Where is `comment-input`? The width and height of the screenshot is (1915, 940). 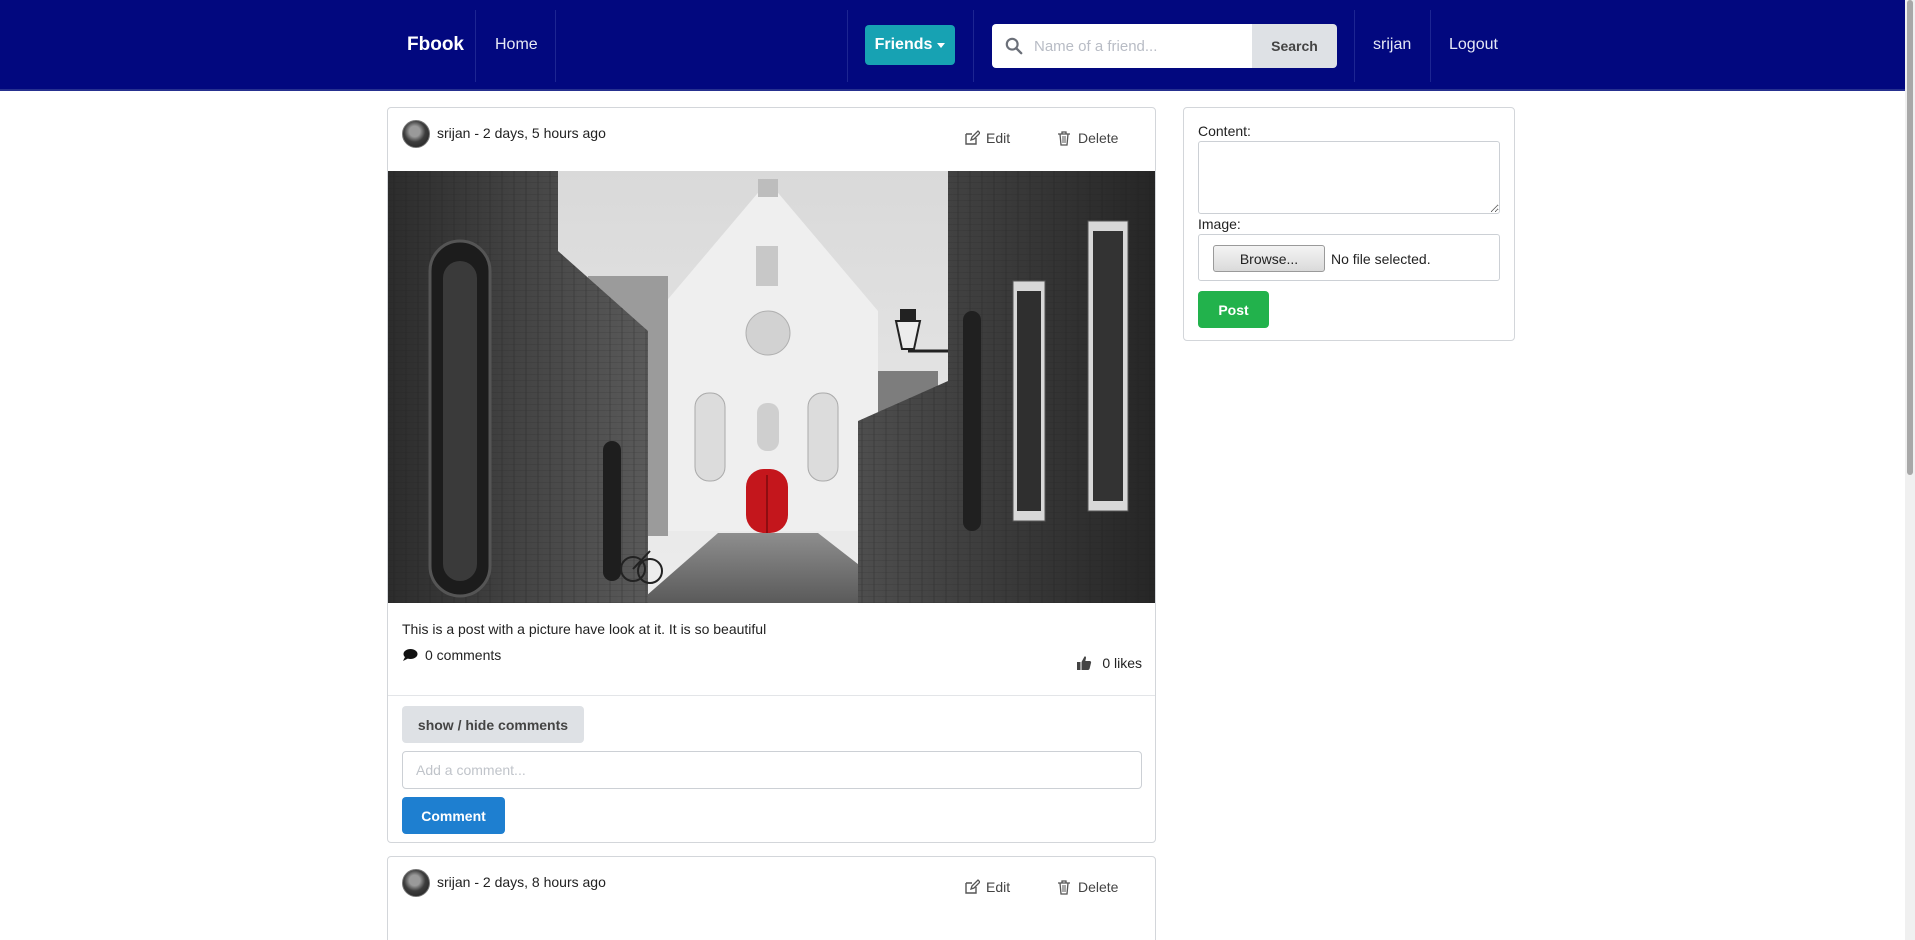
comment-input is located at coordinates (772, 770).